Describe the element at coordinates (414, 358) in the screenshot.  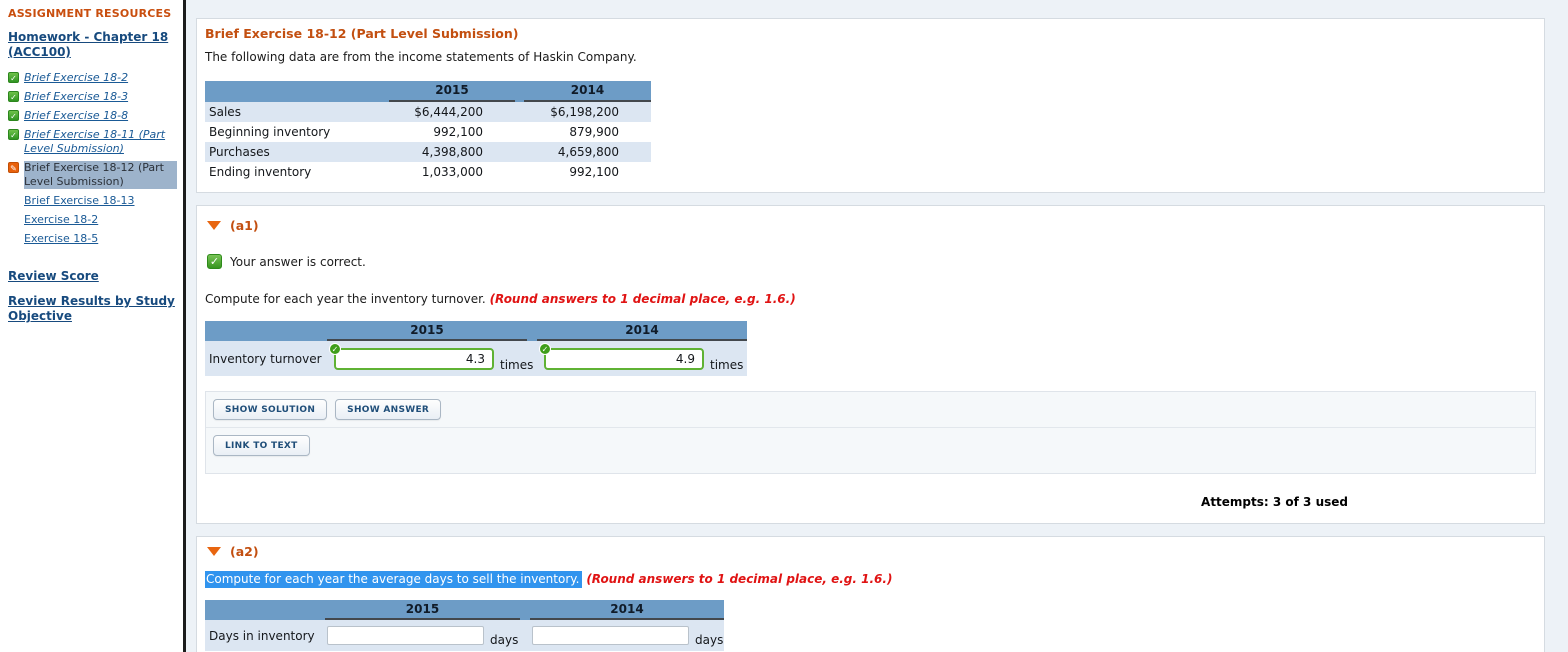
I see `inventory-turnover-2015-input` at that location.